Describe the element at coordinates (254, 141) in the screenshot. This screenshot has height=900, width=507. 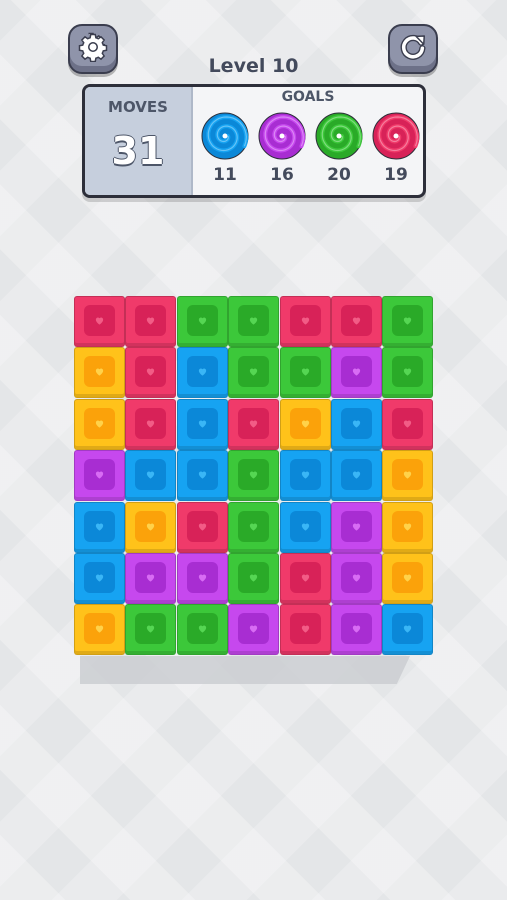
I see `hud-panel: MOVES 31 GOALS 11 16 20 19` at that location.